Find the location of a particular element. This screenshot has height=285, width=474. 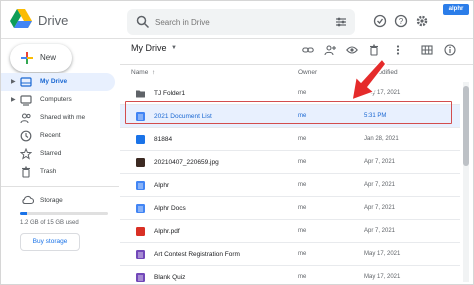

folder-file-icon is located at coordinates (140, 94).